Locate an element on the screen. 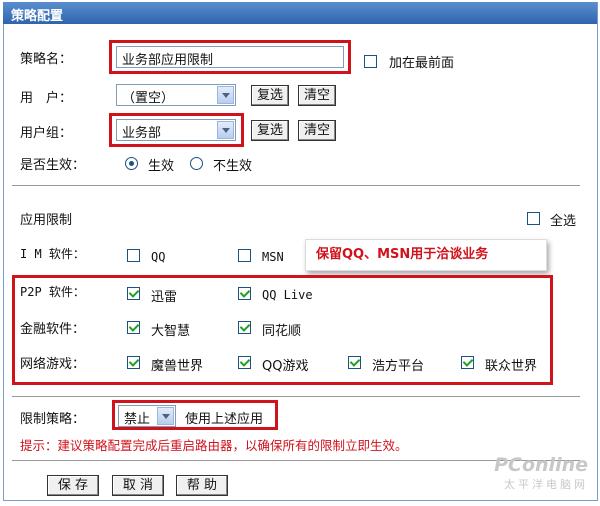 The image size is (600, 506). limit-policy-value: 禁止 is located at coordinates (137, 419).